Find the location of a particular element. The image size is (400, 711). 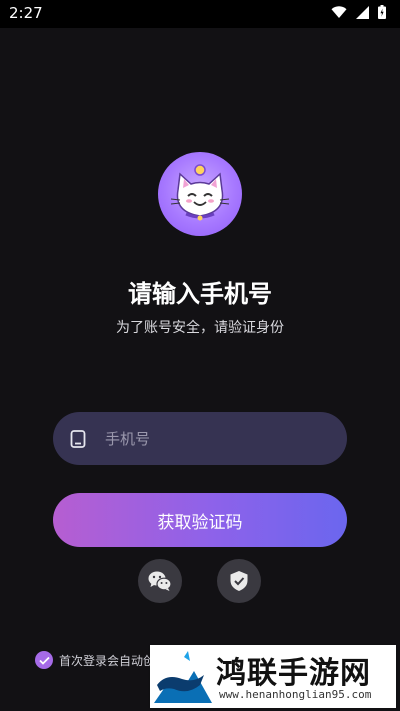

status-time: 2:27 is located at coordinates (26, 13).